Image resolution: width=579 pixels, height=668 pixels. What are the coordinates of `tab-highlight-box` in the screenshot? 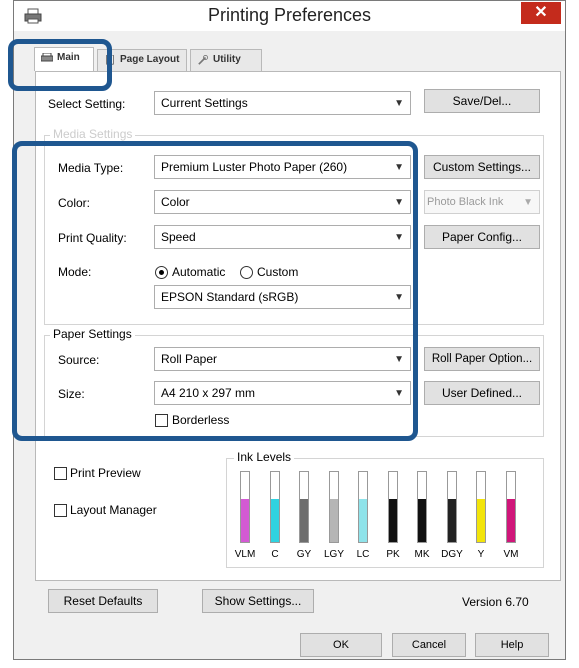 It's located at (60, 65).